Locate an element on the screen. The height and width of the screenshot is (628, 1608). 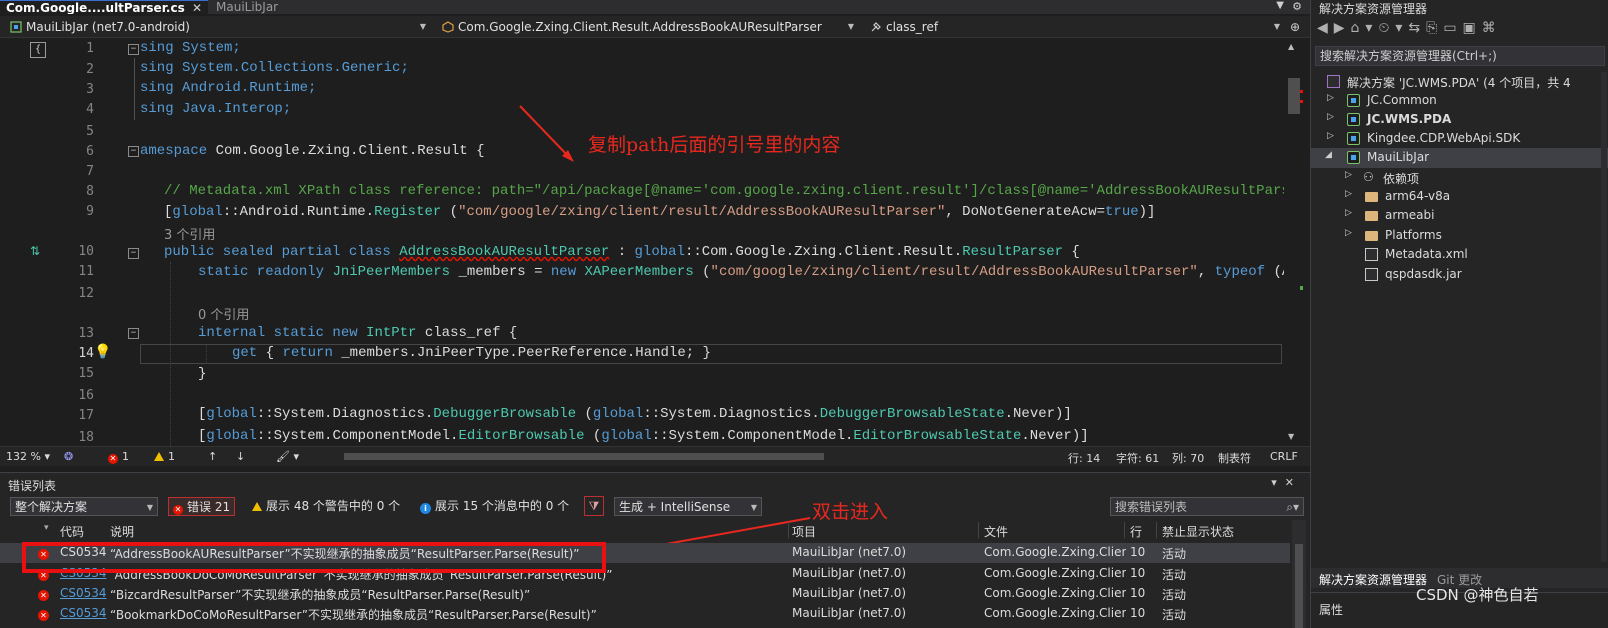
editor-vertical-scrollbar: ▲ ▼ is located at coordinates (1295, 242).